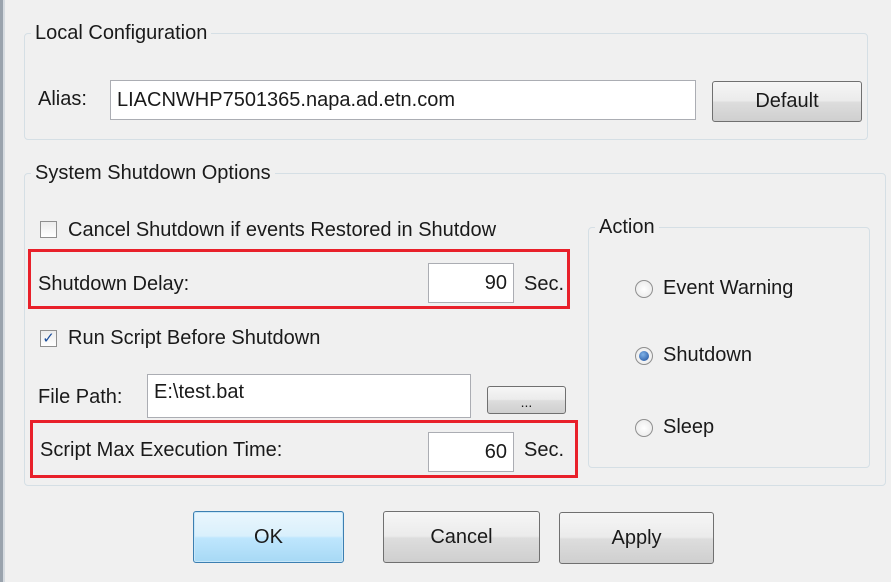  What do you see at coordinates (787, 101) in the screenshot?
I see `default-button: Default` at bounding box center [787, 101].